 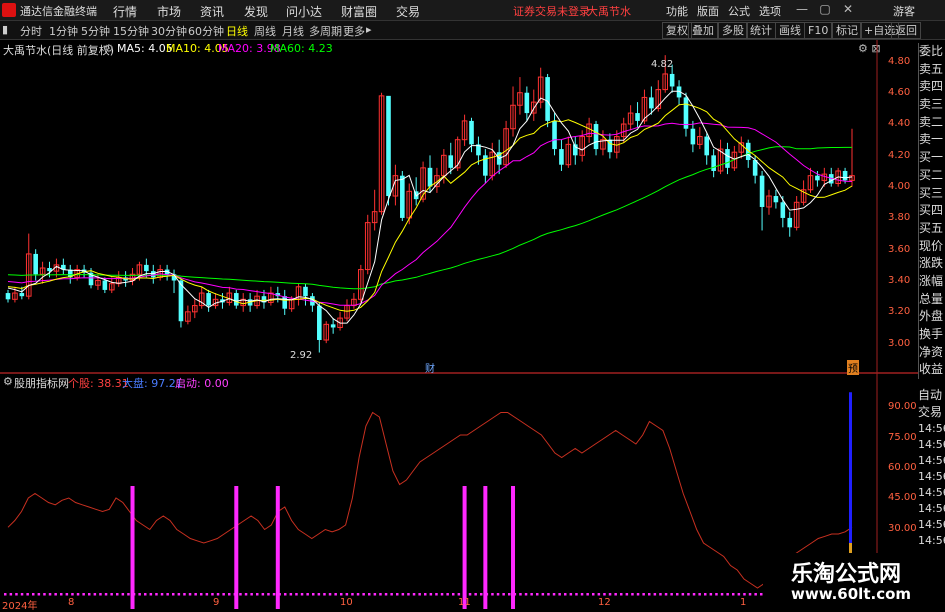 What do you see at coordinates (58, 11) in the screenshot?
I see `app-title: 通达信金融终端` at bounding box center [58, 11].